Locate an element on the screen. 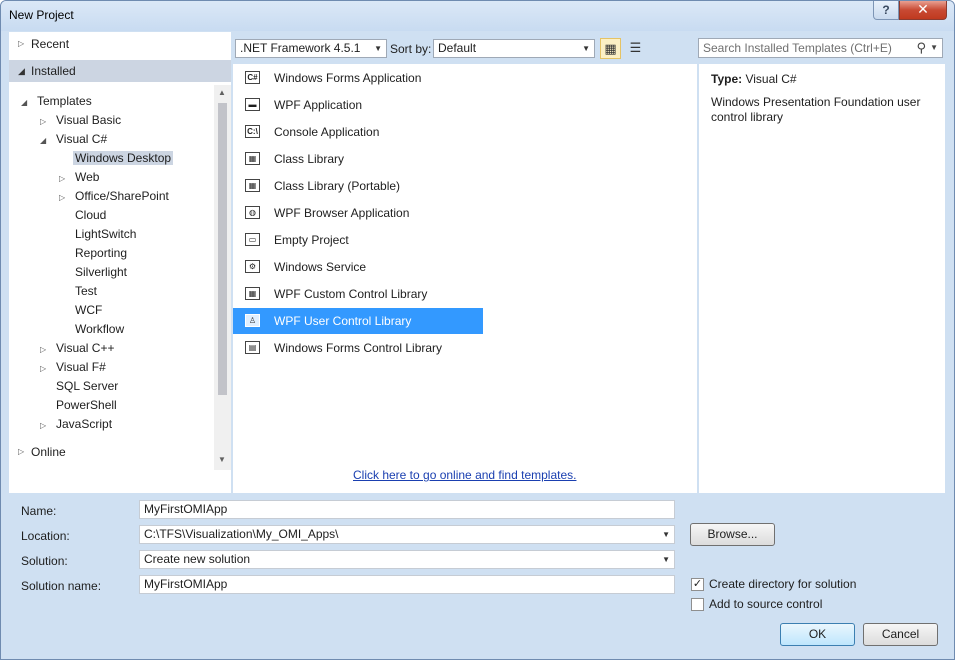 Image resolution: width=955 pixels, height=660 pixels. collapse-arrow-icon: ◢ is located at coordinates (21, 71).